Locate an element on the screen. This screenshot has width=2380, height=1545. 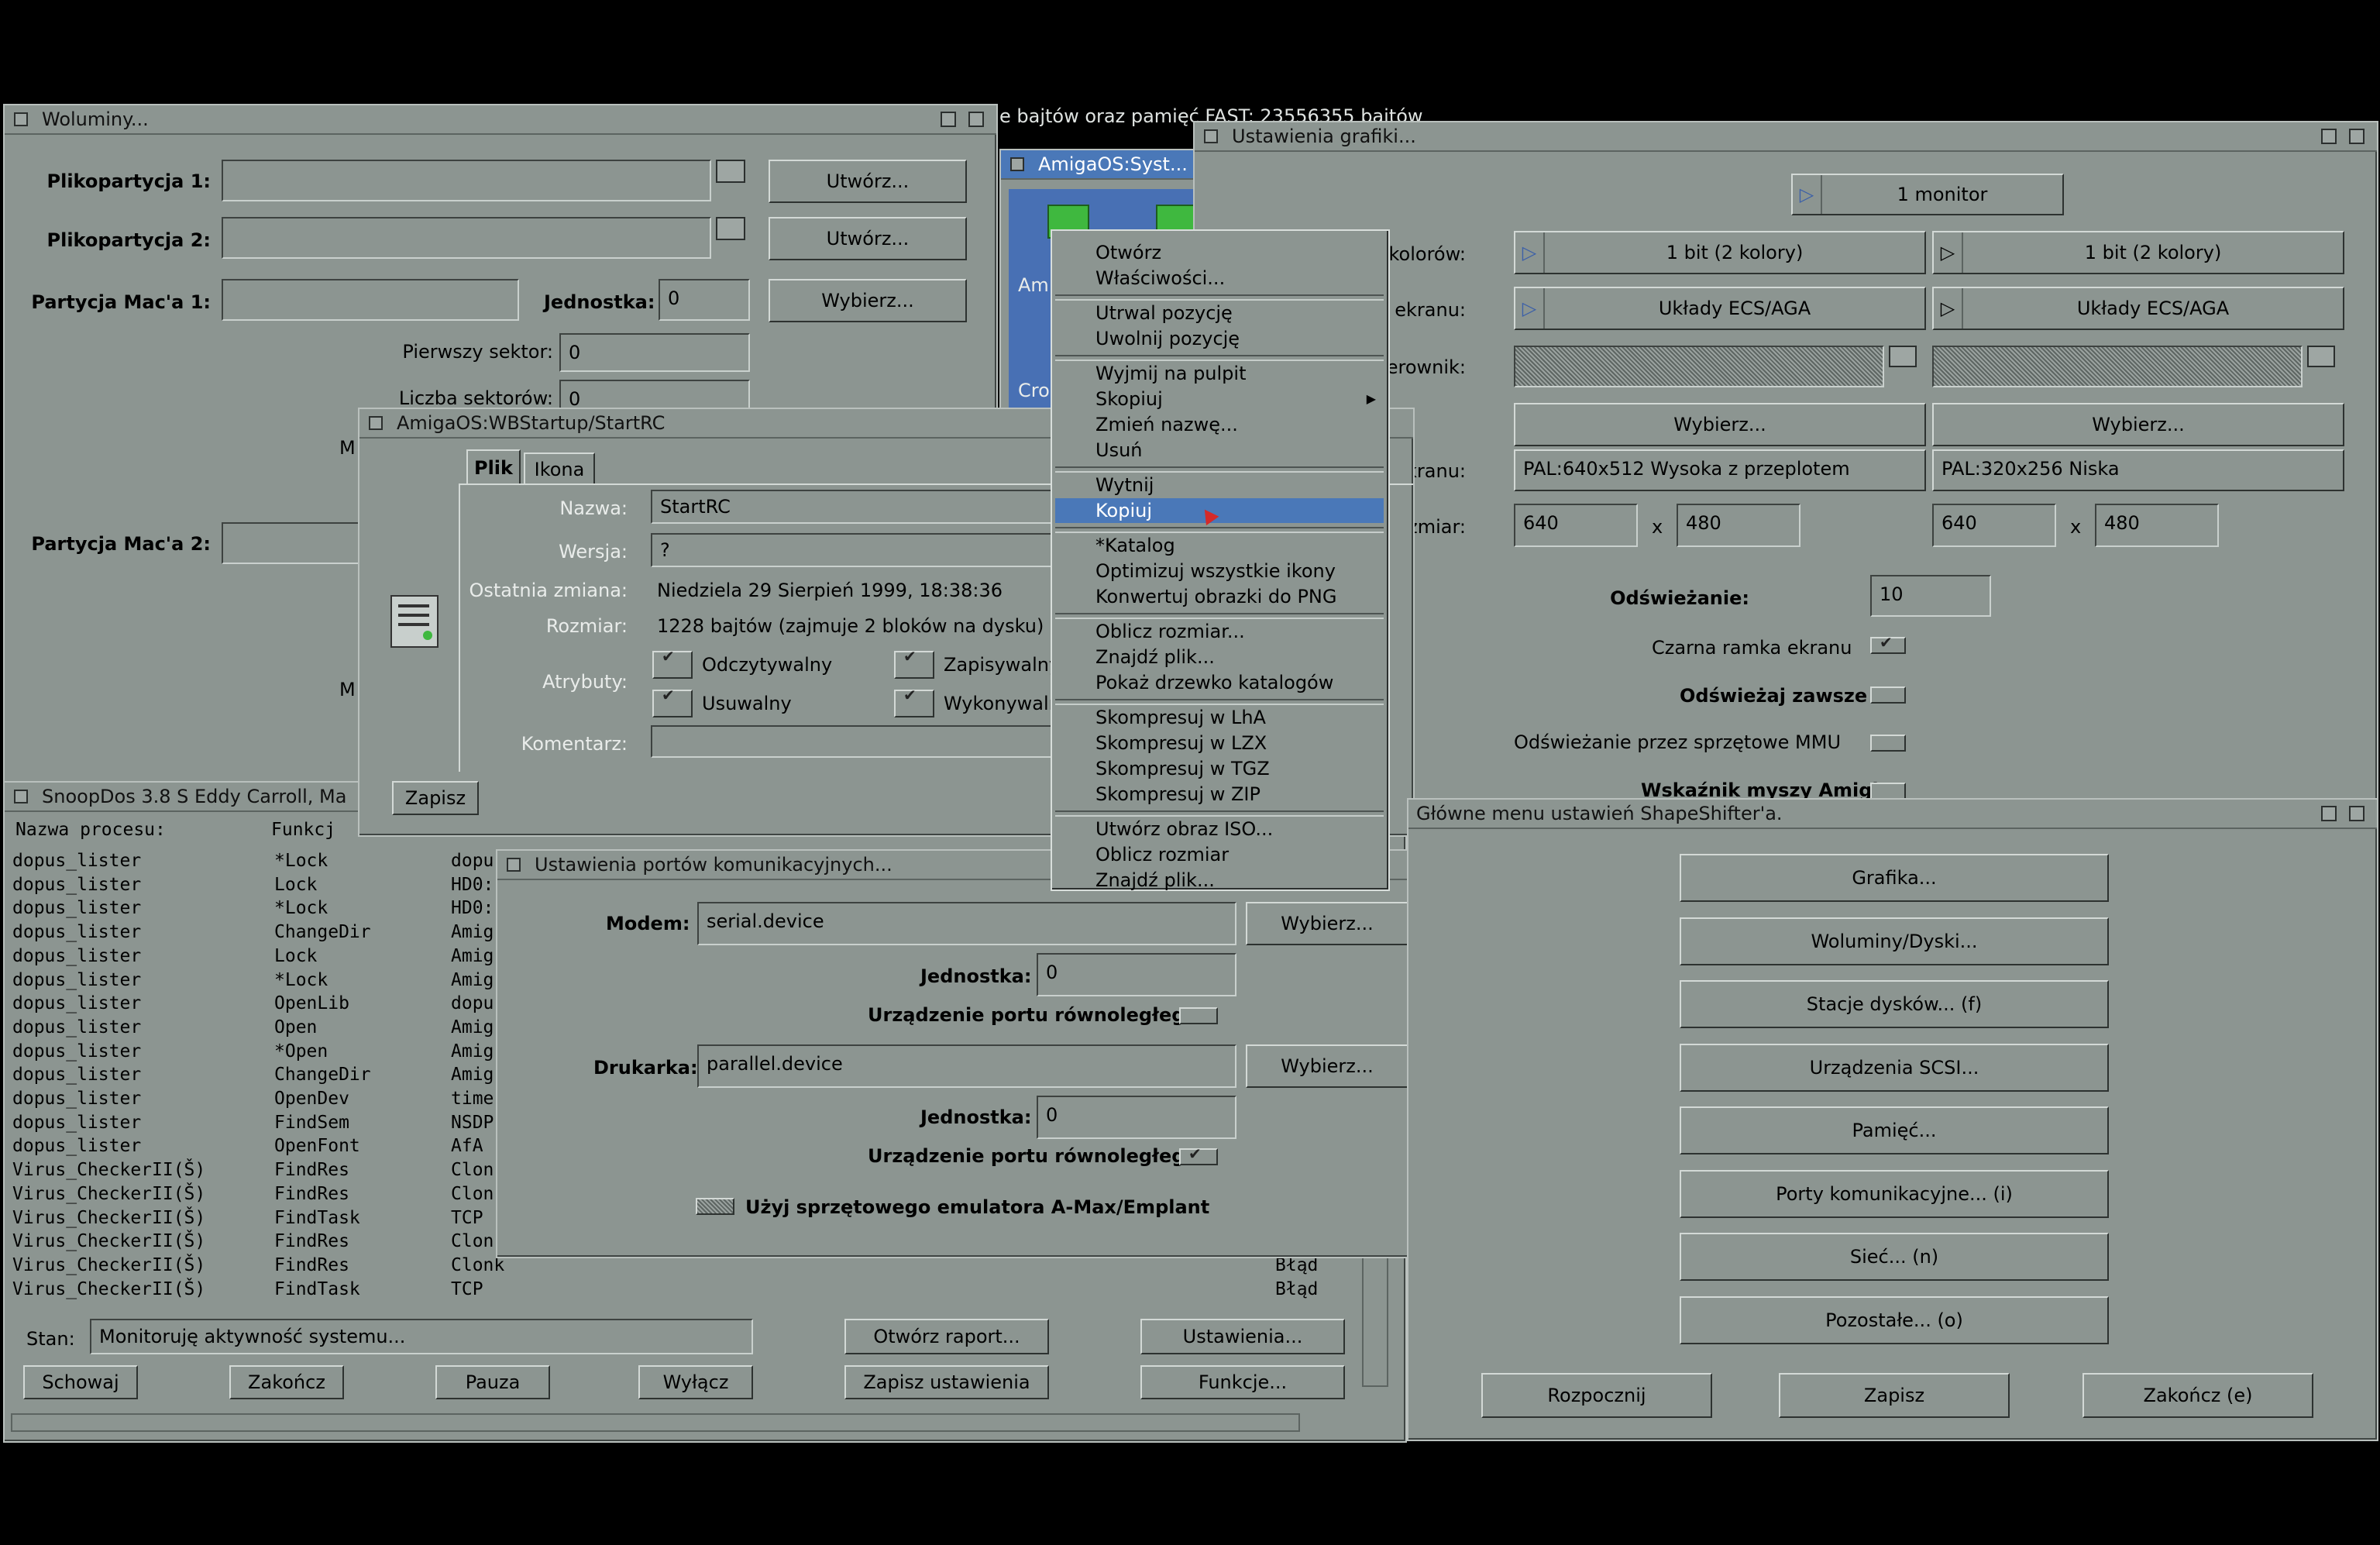
shapeshifter-titlebar: Główne menu ustawień ShapeShifter'a. is located at coordinates (1892, 814).